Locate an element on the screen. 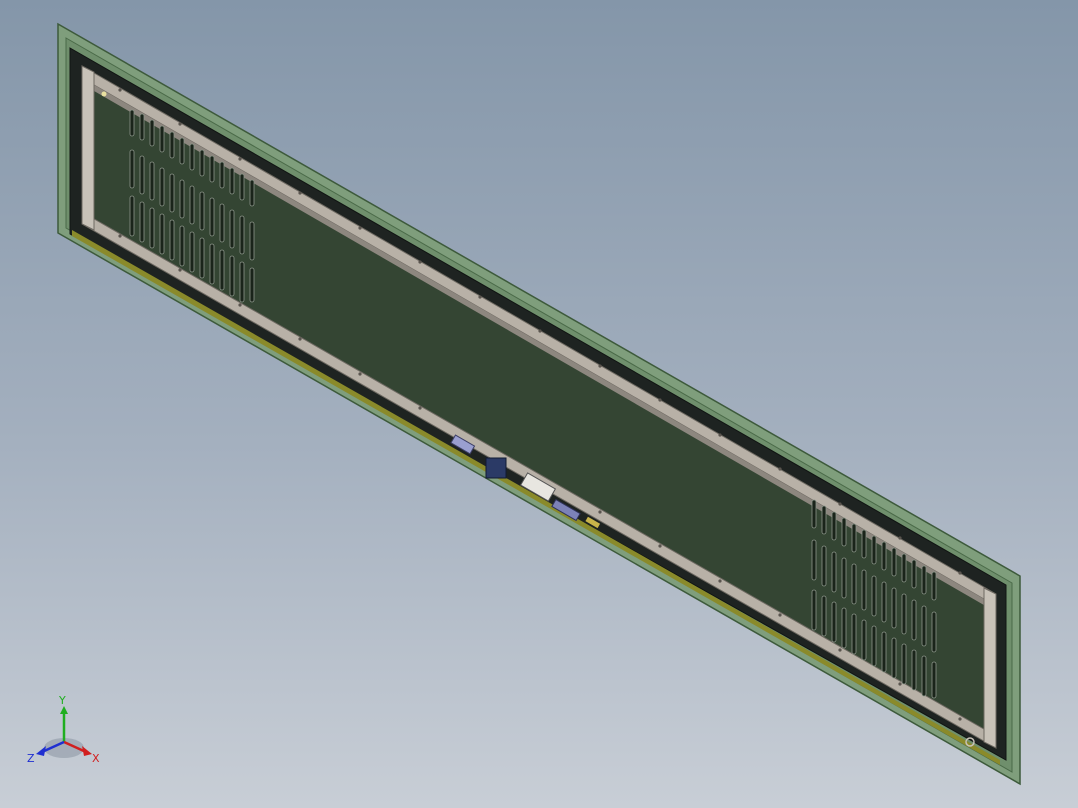 Image resolution: width=1078 pixels, height=808 pixels. orientation-triad: Y X Z is located at coordinates (65, 732).